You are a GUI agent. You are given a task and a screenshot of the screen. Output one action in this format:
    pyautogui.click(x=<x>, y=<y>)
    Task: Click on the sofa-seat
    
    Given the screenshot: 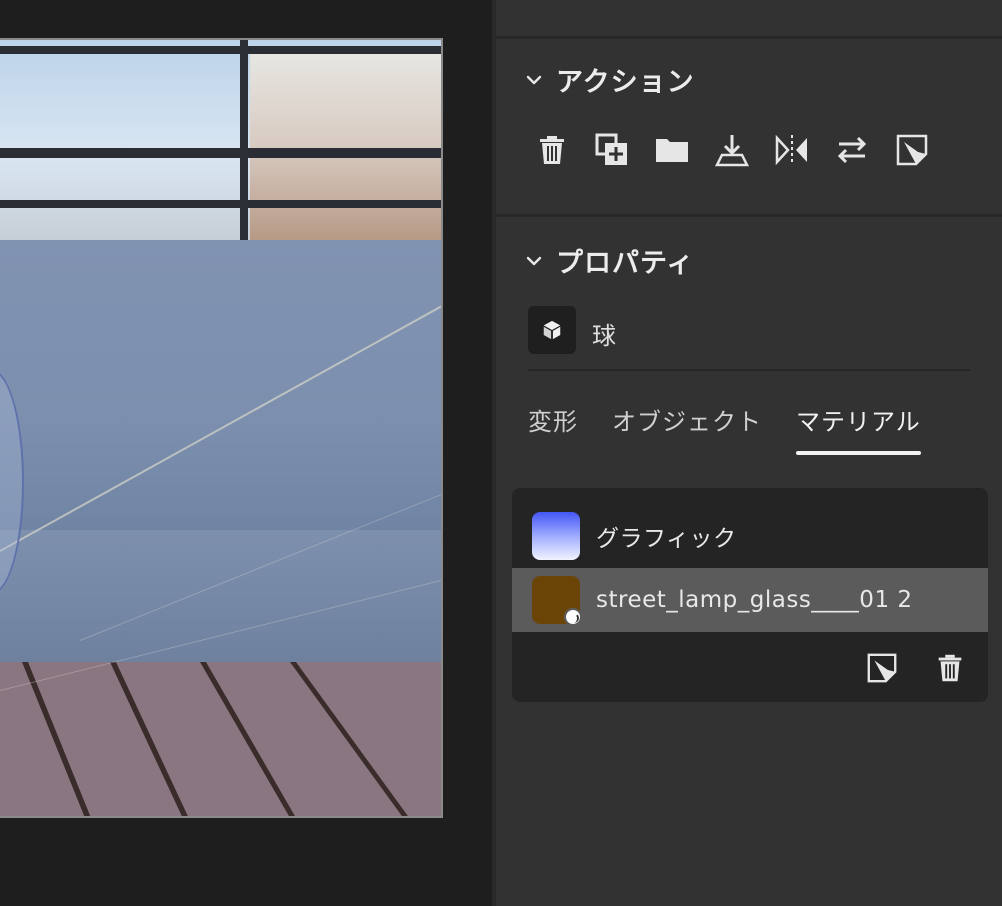 What is the action you would take?
    pyautogui.click(x=220, y=600)
    